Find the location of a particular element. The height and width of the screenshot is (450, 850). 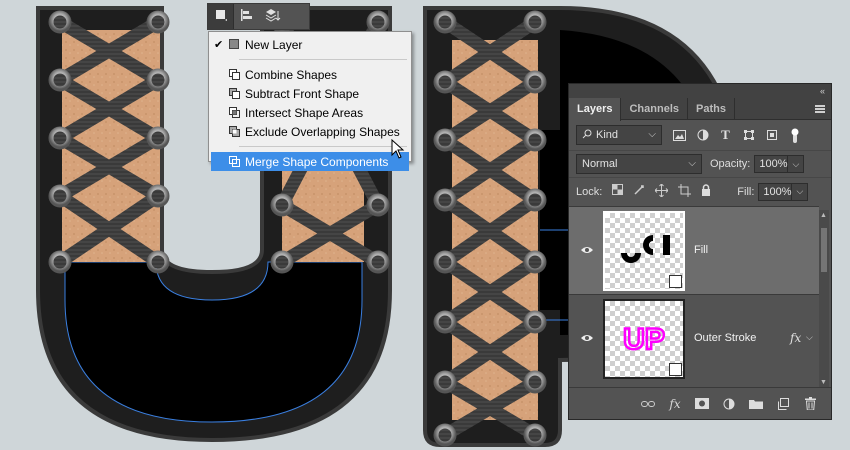

adjustment-filter-icon is located at coordinates (702, 135).